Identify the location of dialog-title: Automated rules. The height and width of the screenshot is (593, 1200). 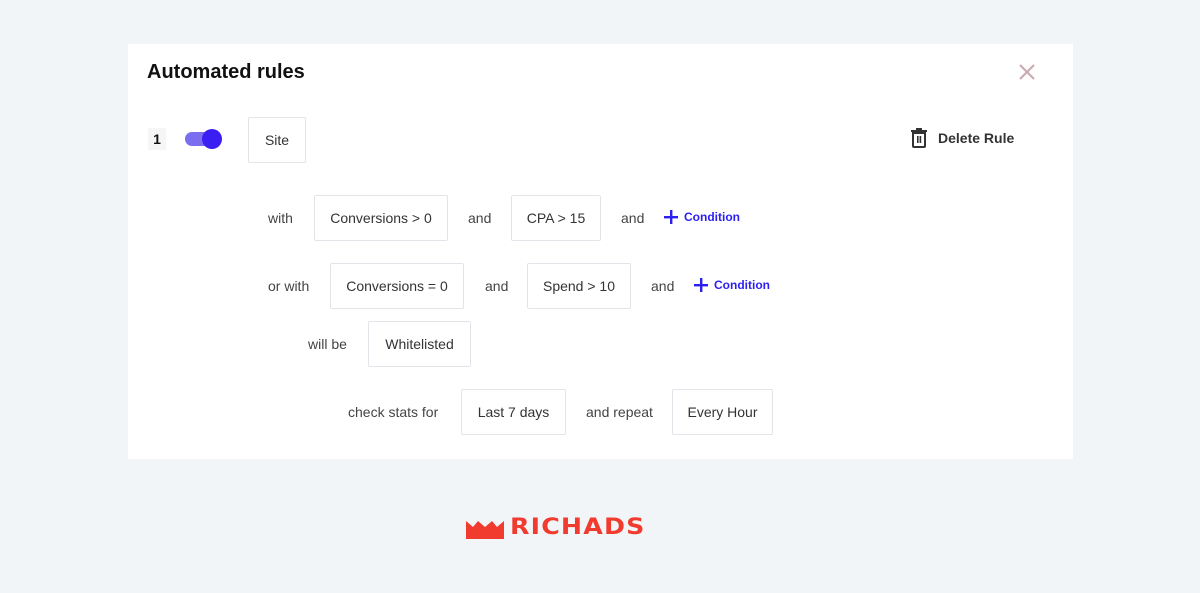
(226, 72).